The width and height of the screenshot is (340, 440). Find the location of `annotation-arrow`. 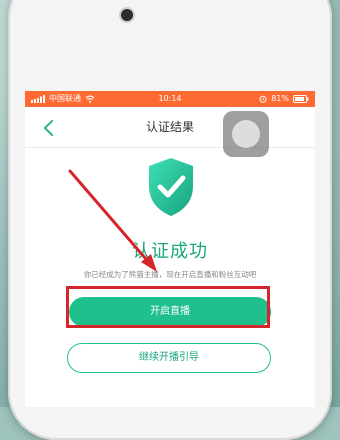

annotation-arrow is located at coordinates (112, 220).